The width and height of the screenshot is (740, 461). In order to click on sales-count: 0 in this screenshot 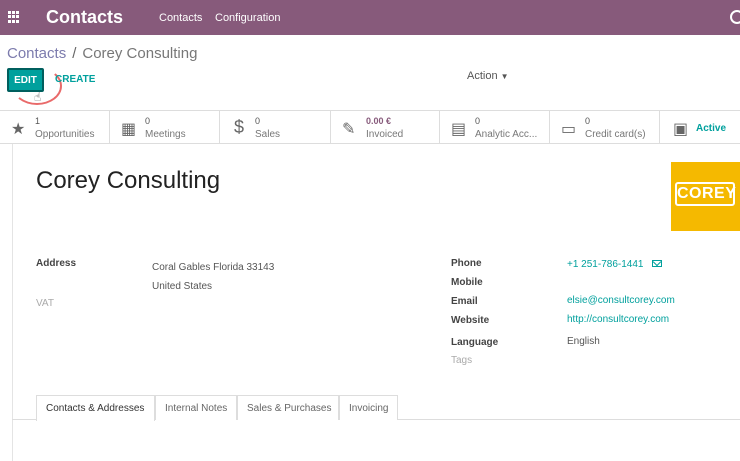, I will do `click(258, 121)`.